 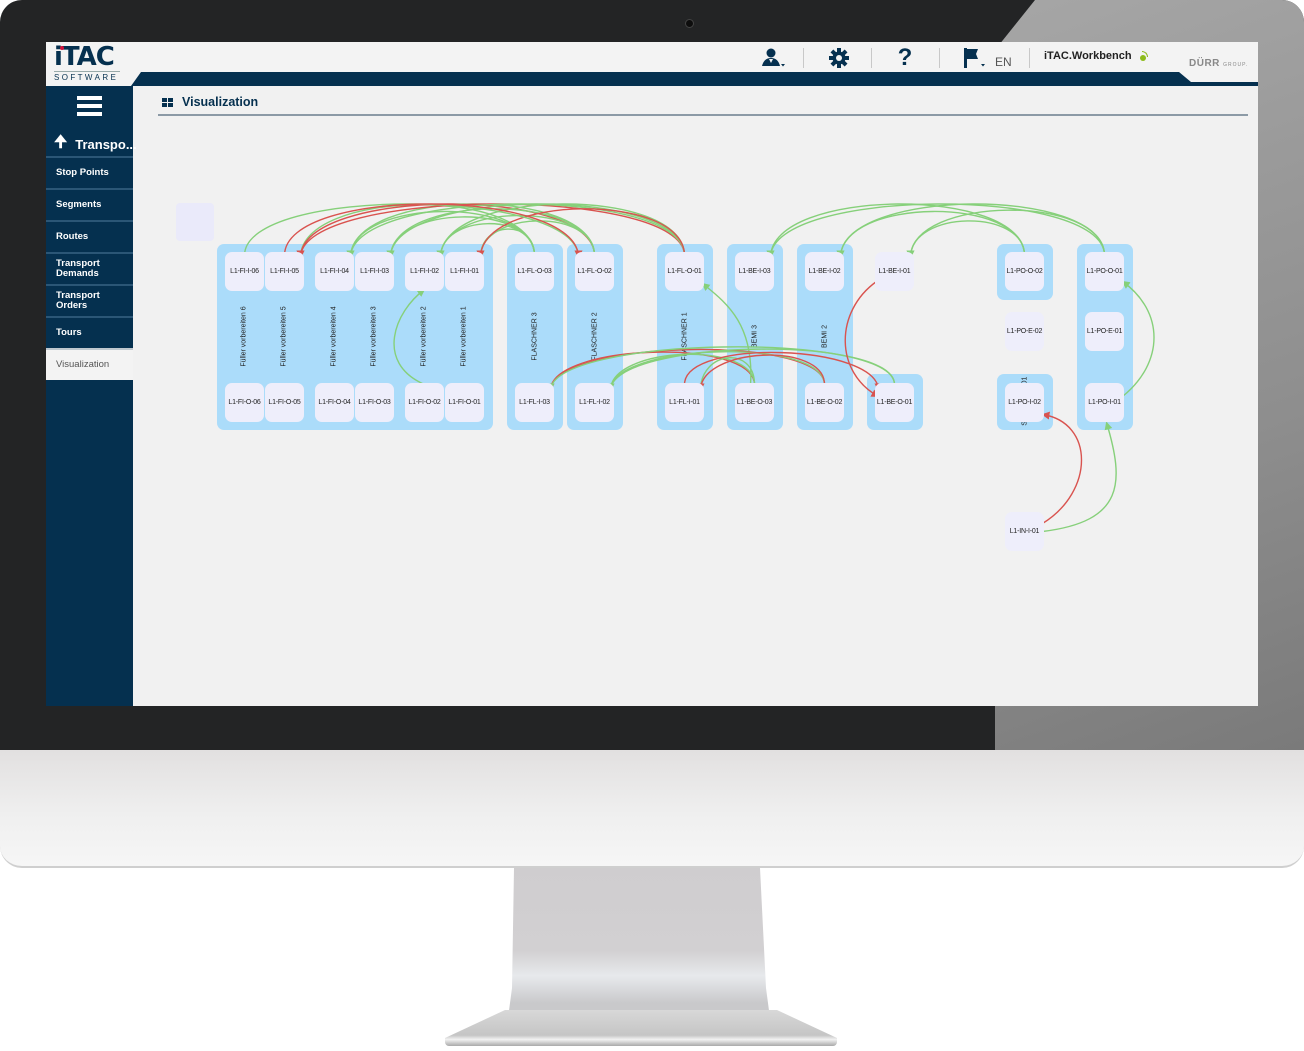 What do you see at coordinates (424, 271) in the screenshot?
I see `stop-point-node: L1-FI-I-02` at bounding box center [424, 271].